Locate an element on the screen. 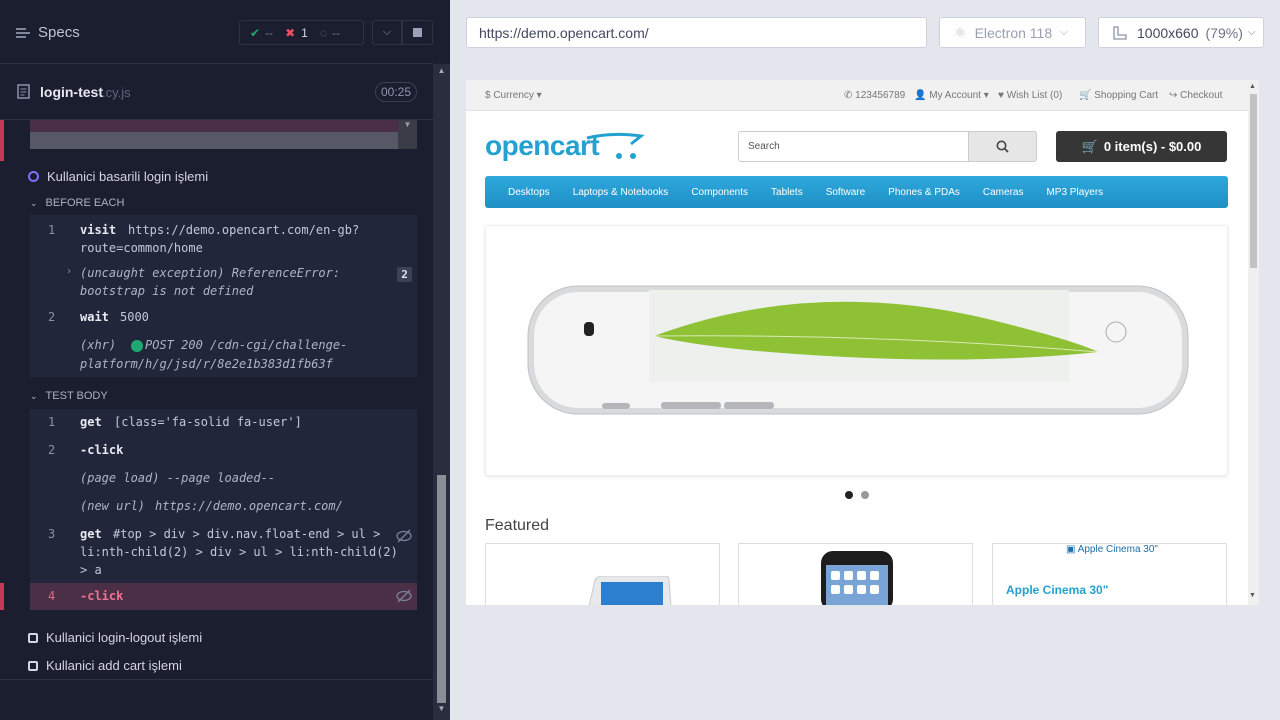 Image resolution: width=1280 pixels, height=720 pixels. featured-heading: Featured is located at coordinates (517, 525).